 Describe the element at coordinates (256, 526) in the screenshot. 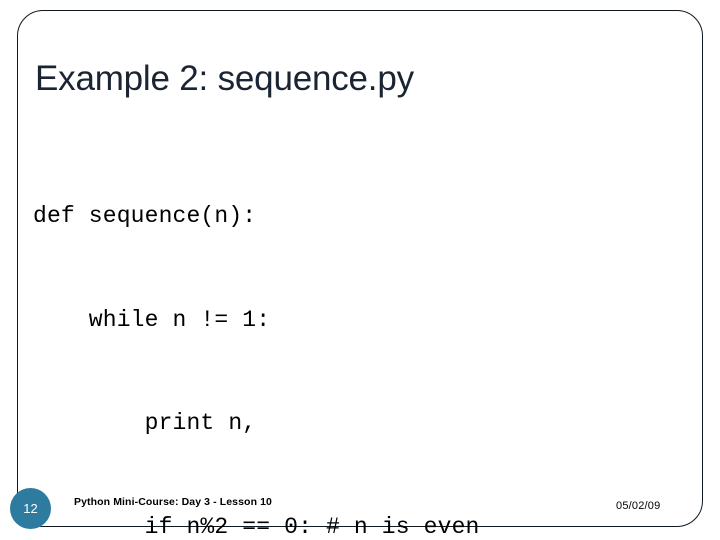

I see `code-line: if n%2 == 0: # n is even` at that location.